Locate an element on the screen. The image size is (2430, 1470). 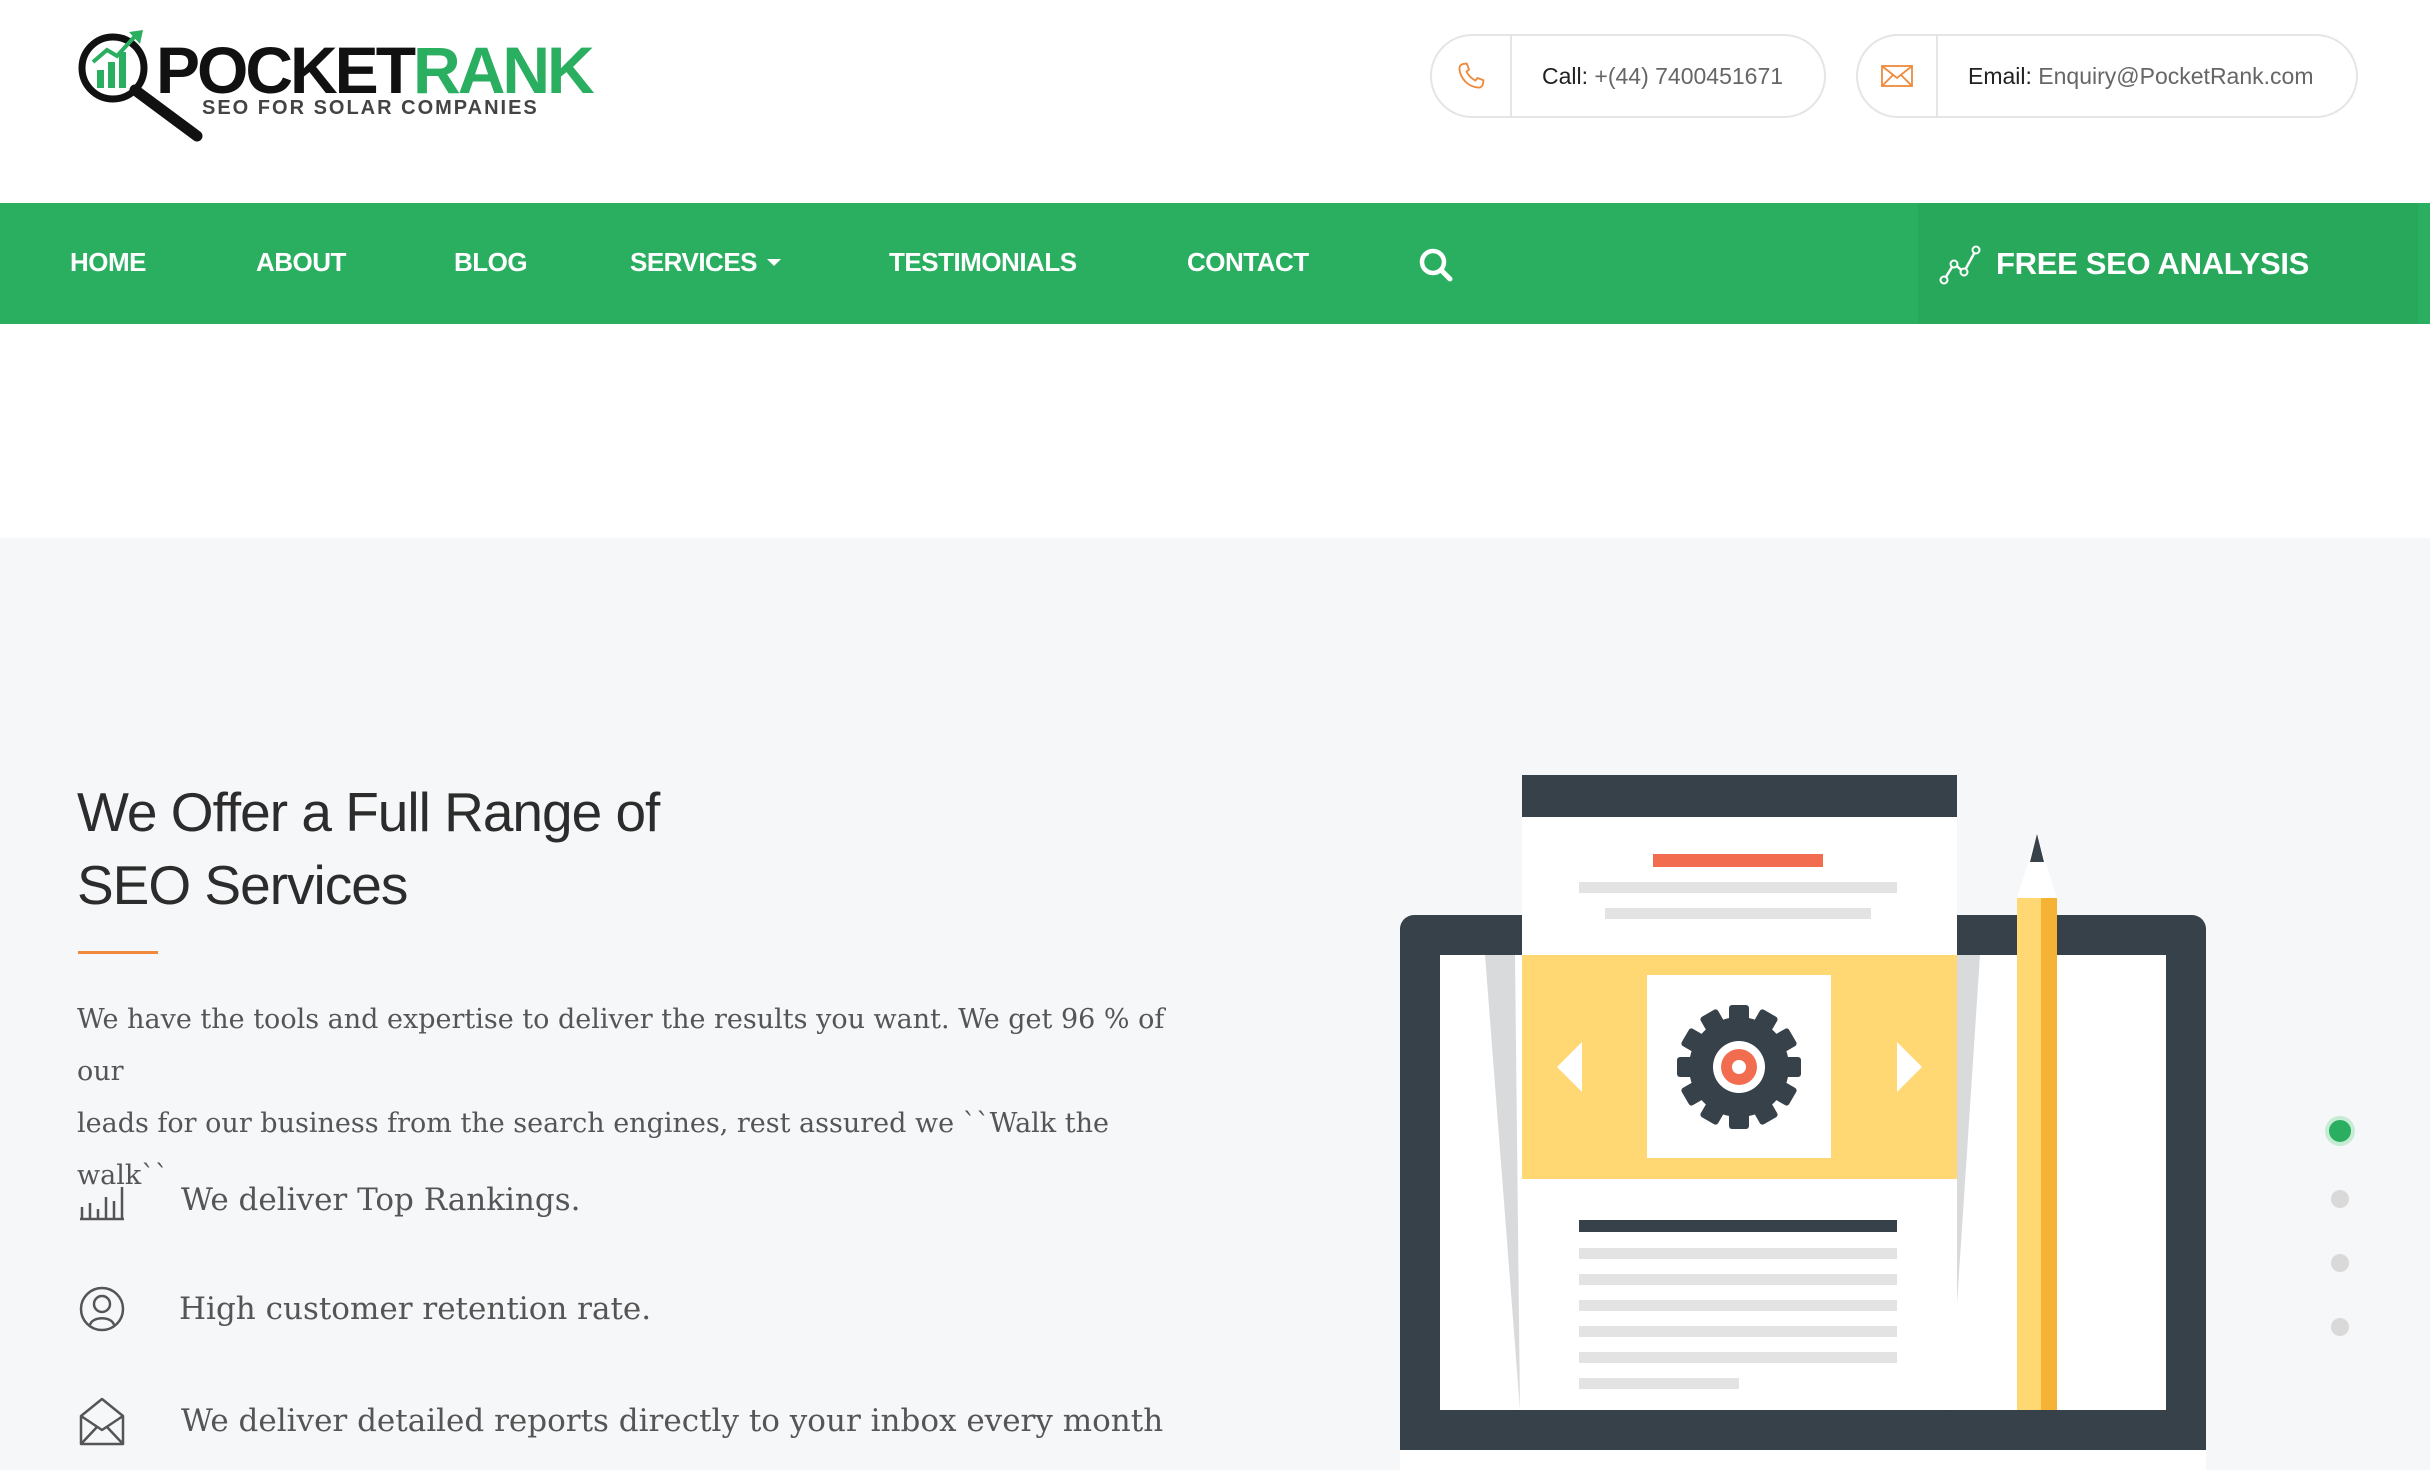
phone-icon is located at coordinates (1472, 76).